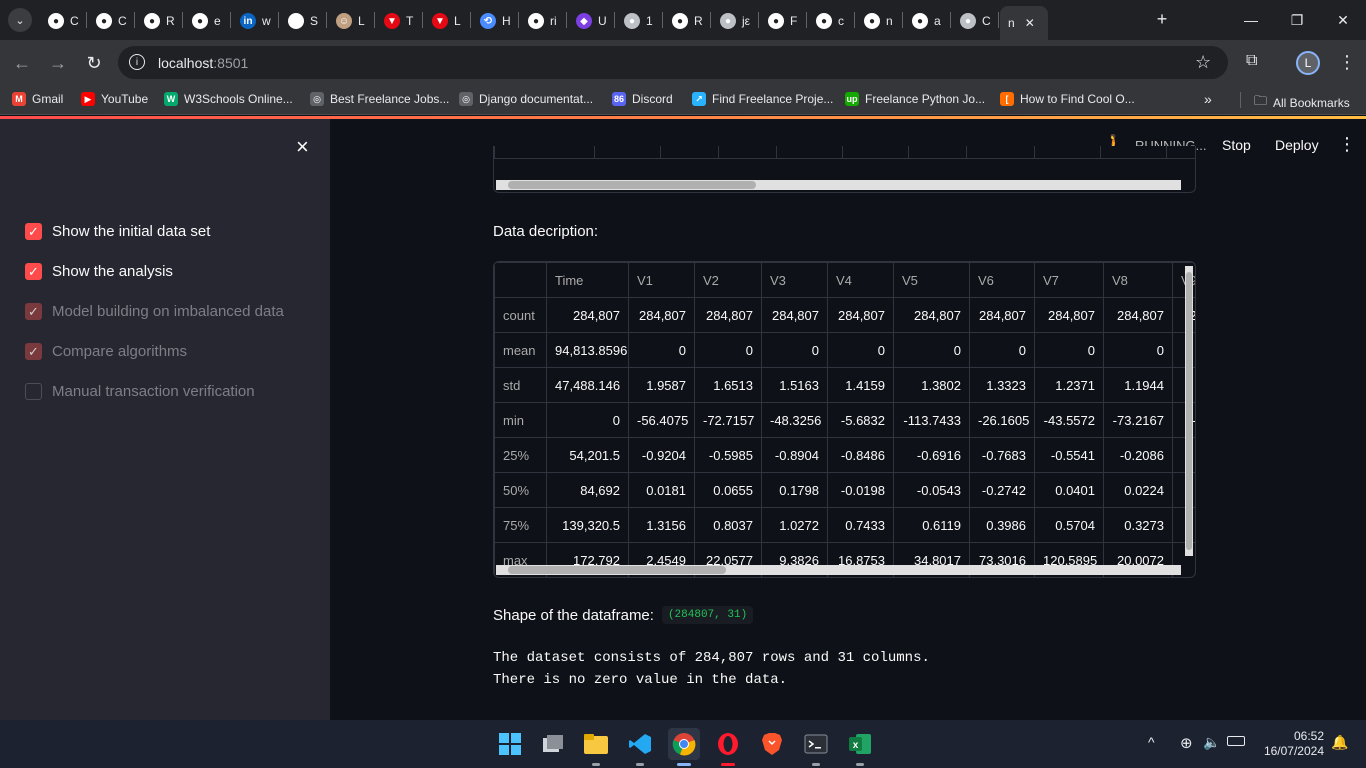 The height and width of the screenshot is (768, 1366). Describe the element at coordinates (1069, 280) in the screenshot. I see `column-header: V7` at that location.